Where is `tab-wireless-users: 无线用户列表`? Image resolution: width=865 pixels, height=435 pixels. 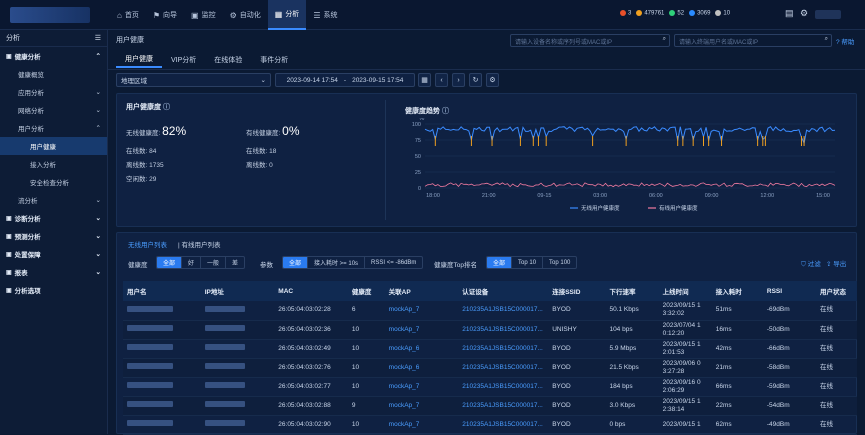 tab-wireless-users: 无线用户列表 is located at coordinates (147, 244).